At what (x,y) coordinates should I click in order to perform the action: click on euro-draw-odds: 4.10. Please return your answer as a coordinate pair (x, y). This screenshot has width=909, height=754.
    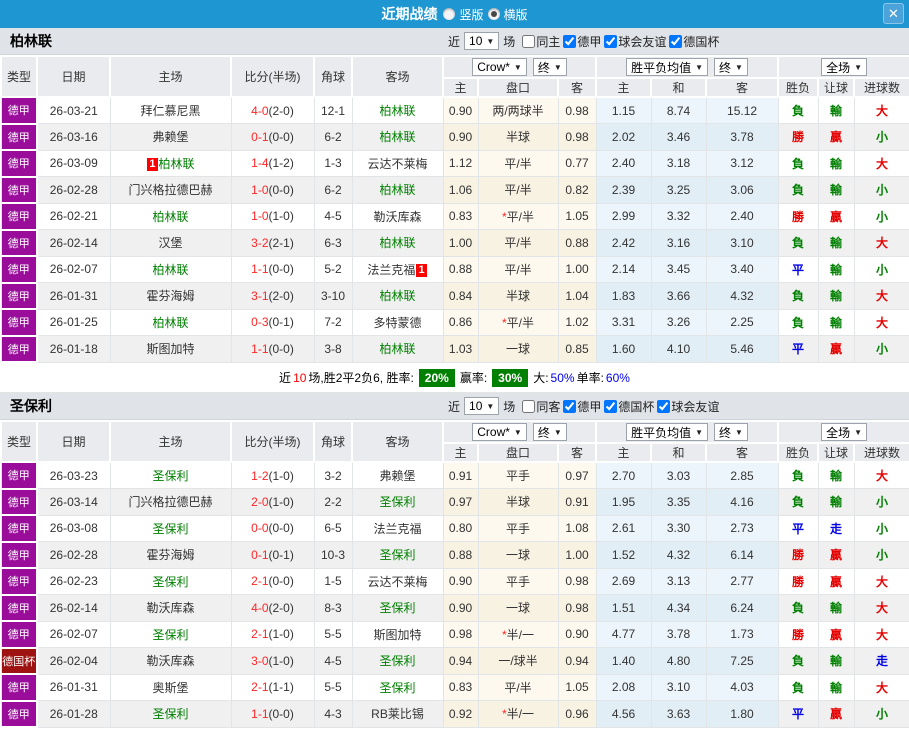
    Looking at the image, I should click on (678, 349).